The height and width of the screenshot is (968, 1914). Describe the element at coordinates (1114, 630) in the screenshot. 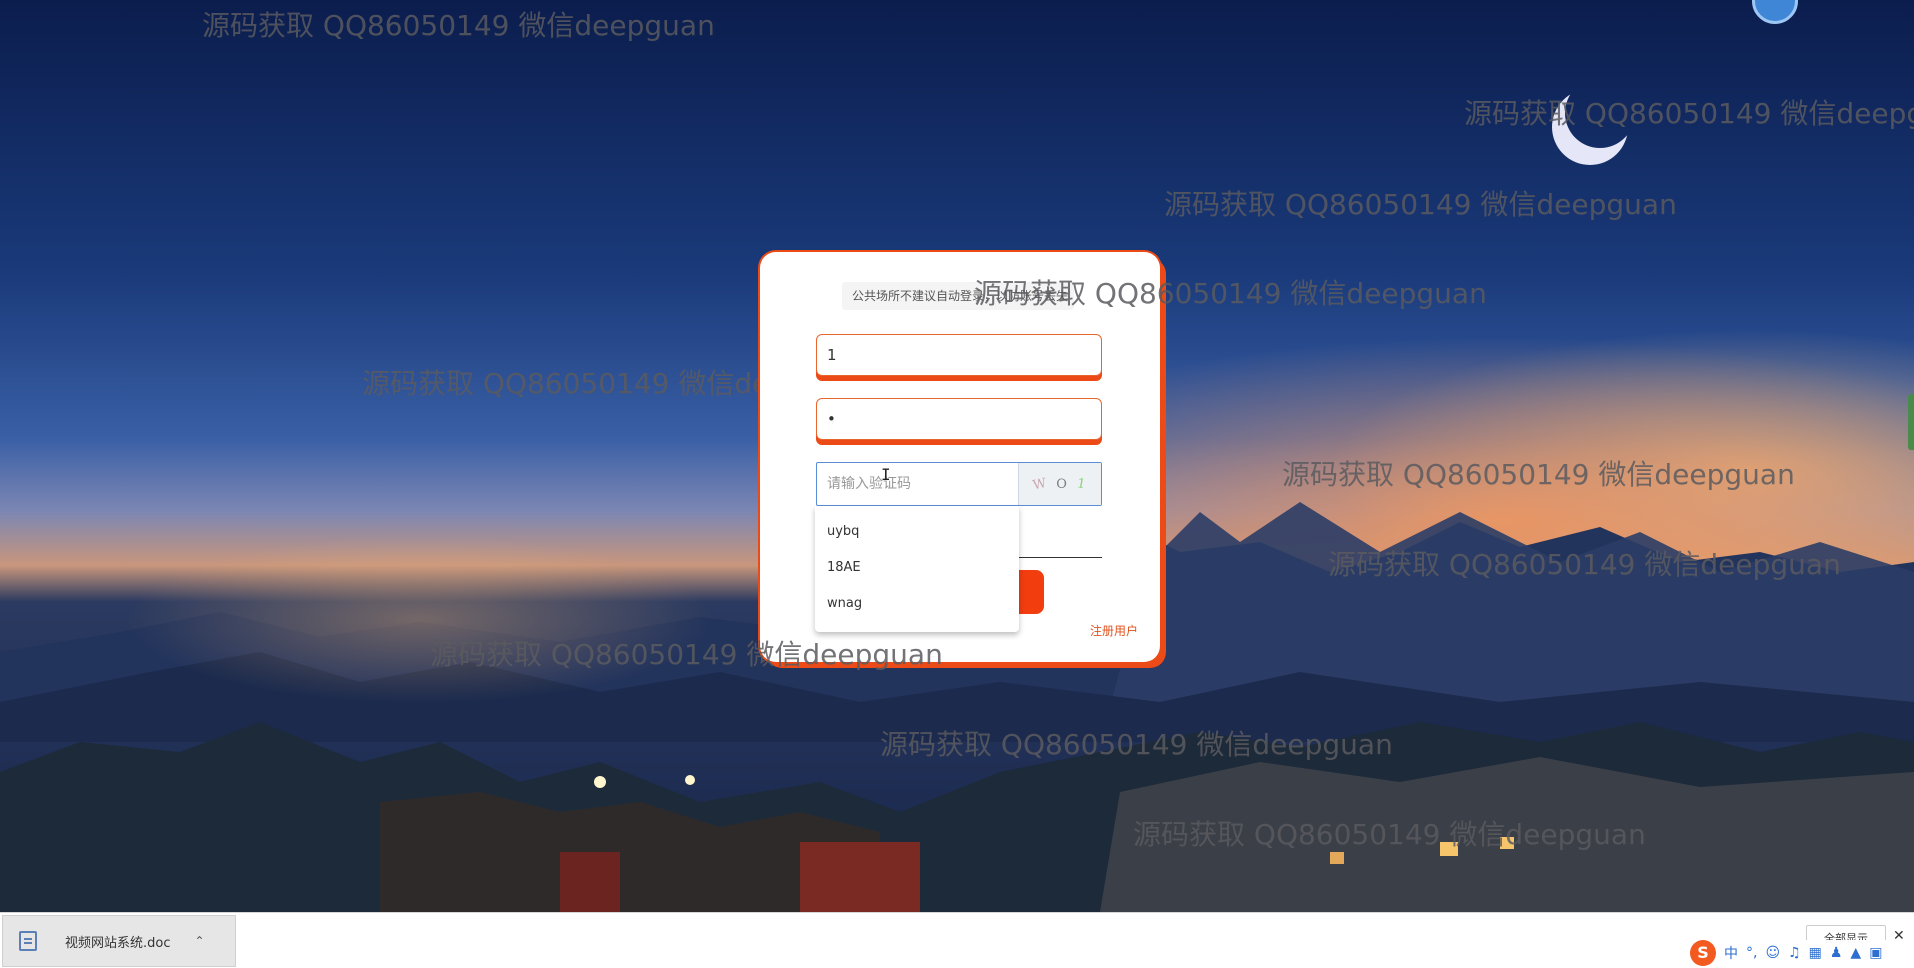

I see `register-link: 注册用户` at that location.